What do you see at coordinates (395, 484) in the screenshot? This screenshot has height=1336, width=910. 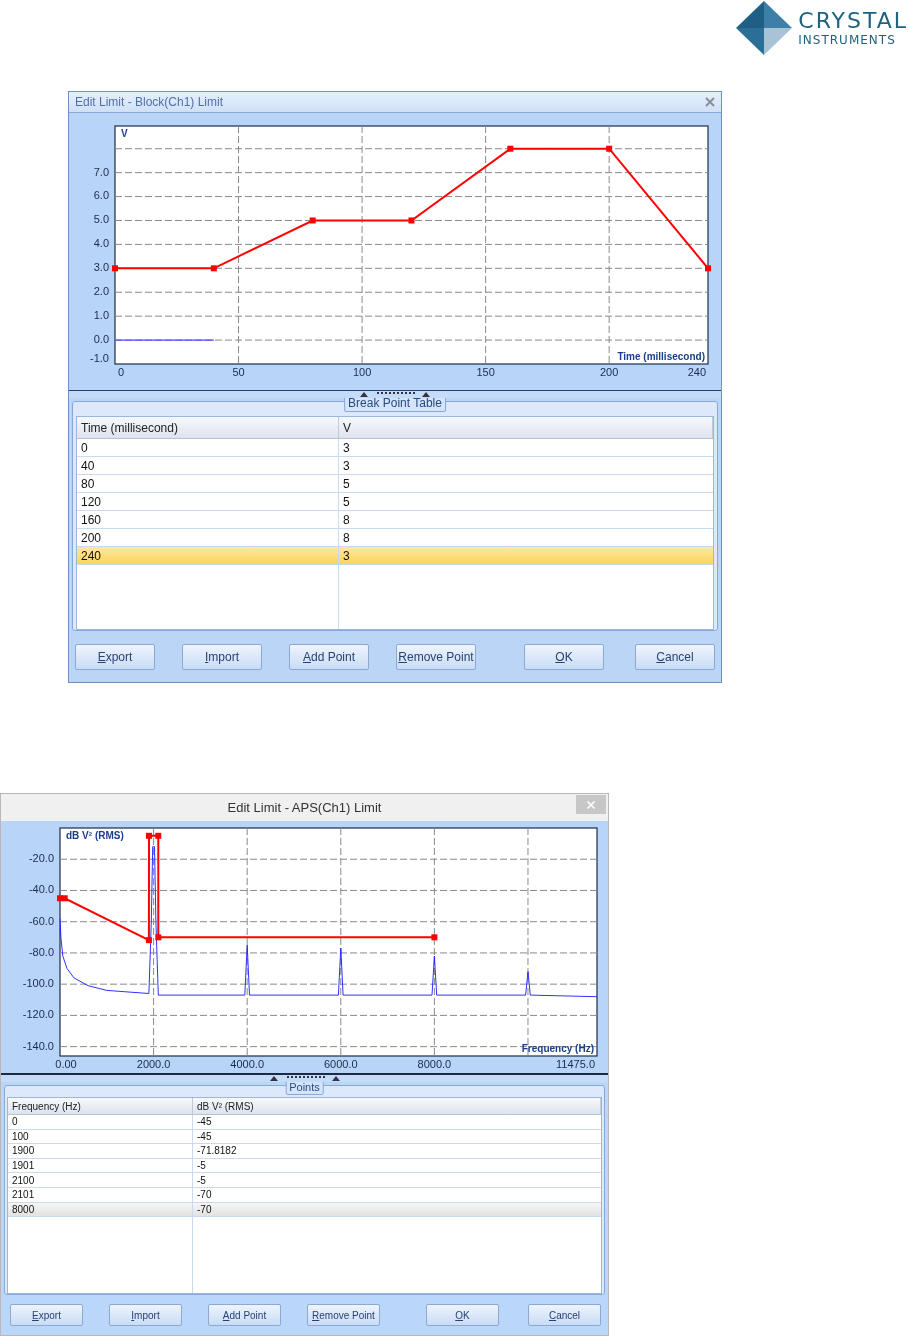 I see `table-row: 80 5` at bounding box center [395, 484].